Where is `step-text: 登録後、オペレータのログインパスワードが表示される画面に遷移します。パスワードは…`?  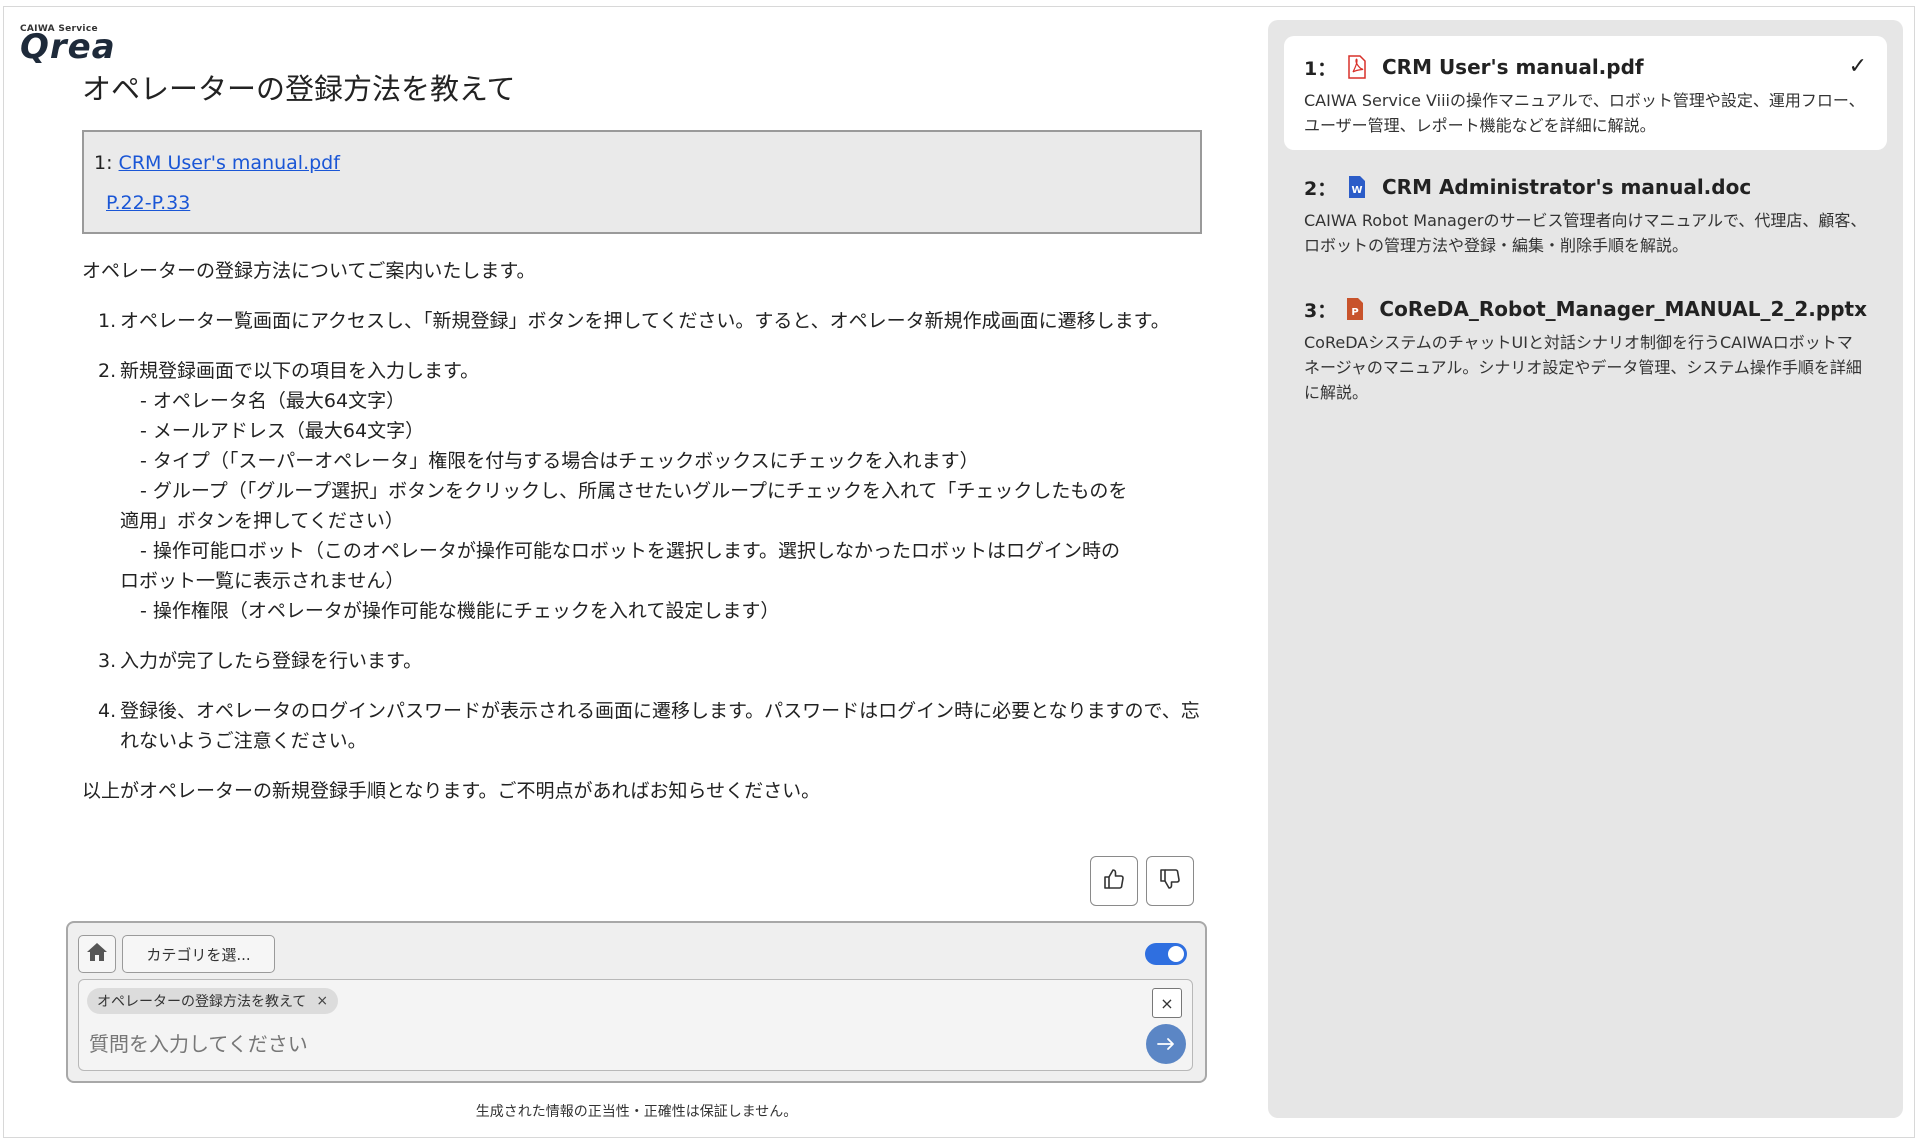
step-text: 登録後、オペレータのログインパスワードが表示される画面に遷移します。パスワードは… is located at coordinates (660, 726).